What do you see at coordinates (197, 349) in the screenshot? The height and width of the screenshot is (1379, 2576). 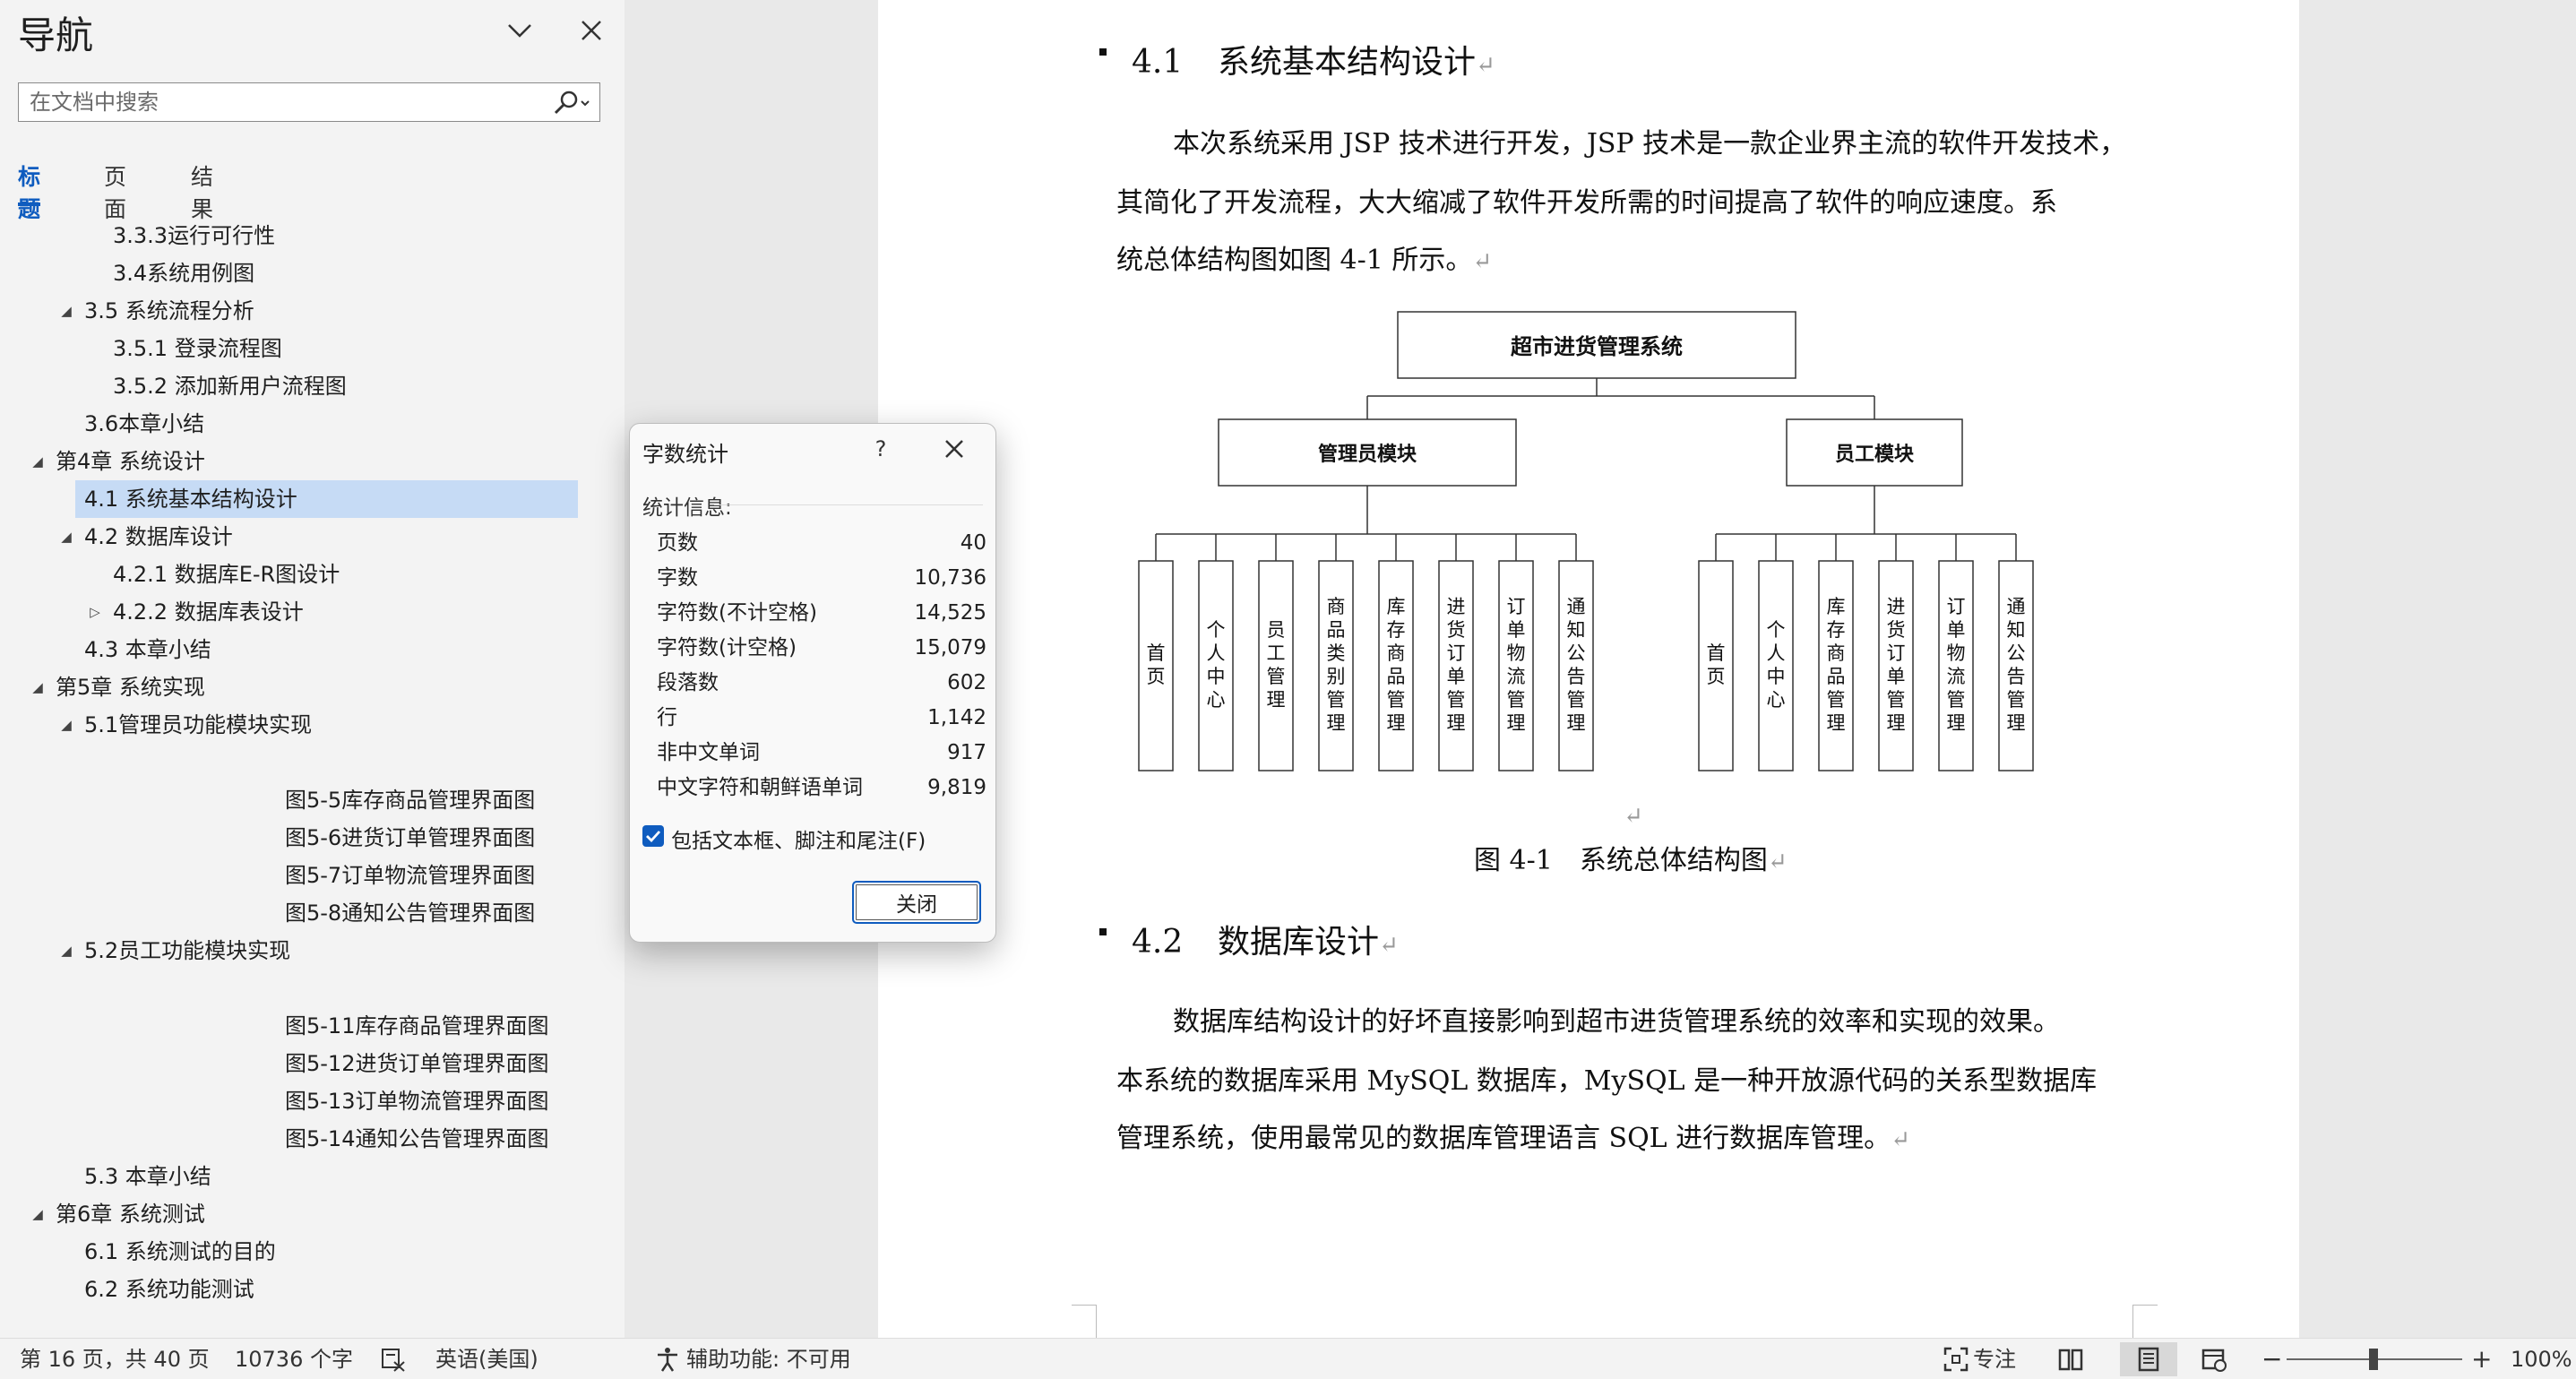 I see `nav-heading-label: 3.5.1 登录流程图` at bounding box center [197, 349].